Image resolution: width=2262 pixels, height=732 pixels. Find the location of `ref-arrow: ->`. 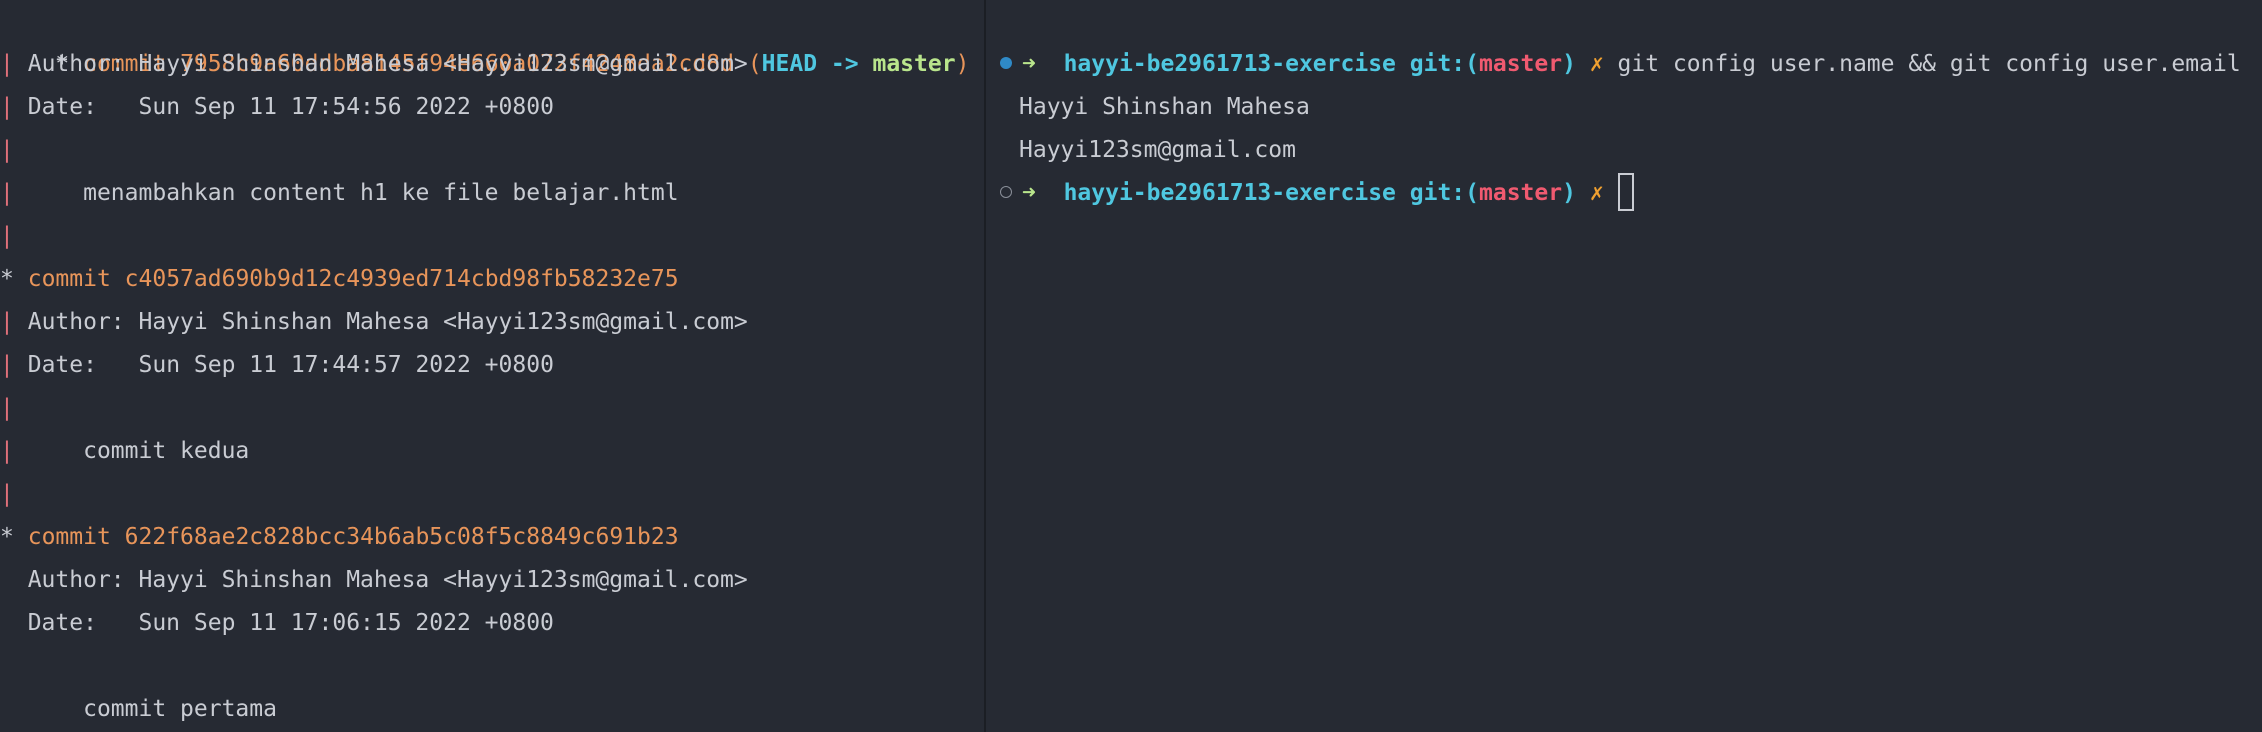

ref-arrow: -> is located at coordinates (844, 64).